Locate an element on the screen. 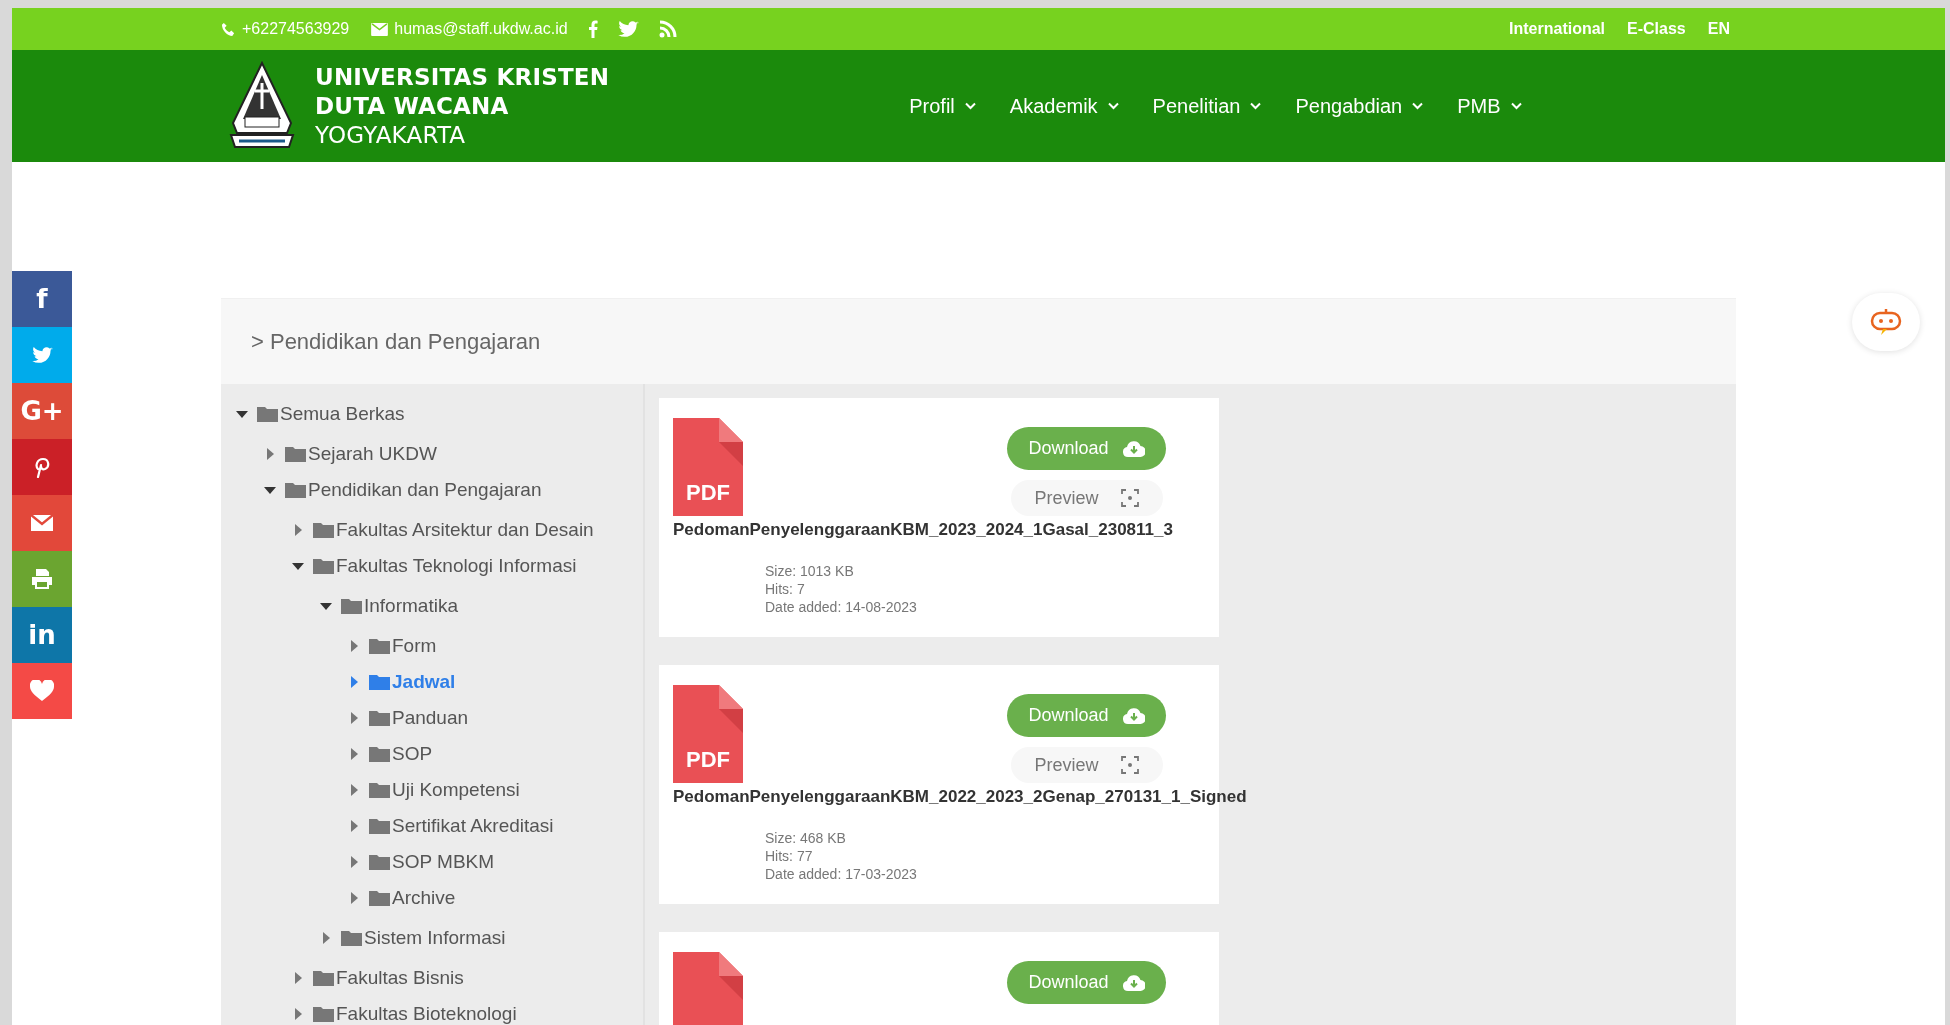 The height and width of the screenshot is (1025, 1950). folder-tree-item: Fakultas Bisnis is located at coordinates (388, 978).